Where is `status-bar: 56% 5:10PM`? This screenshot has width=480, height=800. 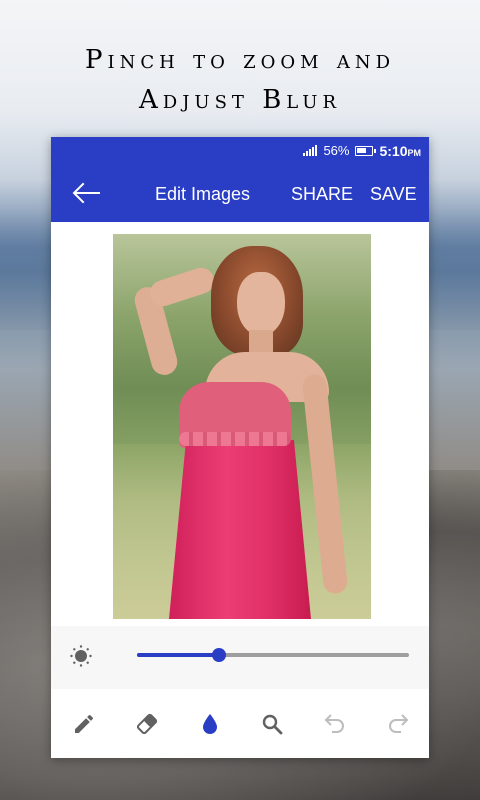 status-bar: 56% 5:10PM is located at coordinates (240, 150).